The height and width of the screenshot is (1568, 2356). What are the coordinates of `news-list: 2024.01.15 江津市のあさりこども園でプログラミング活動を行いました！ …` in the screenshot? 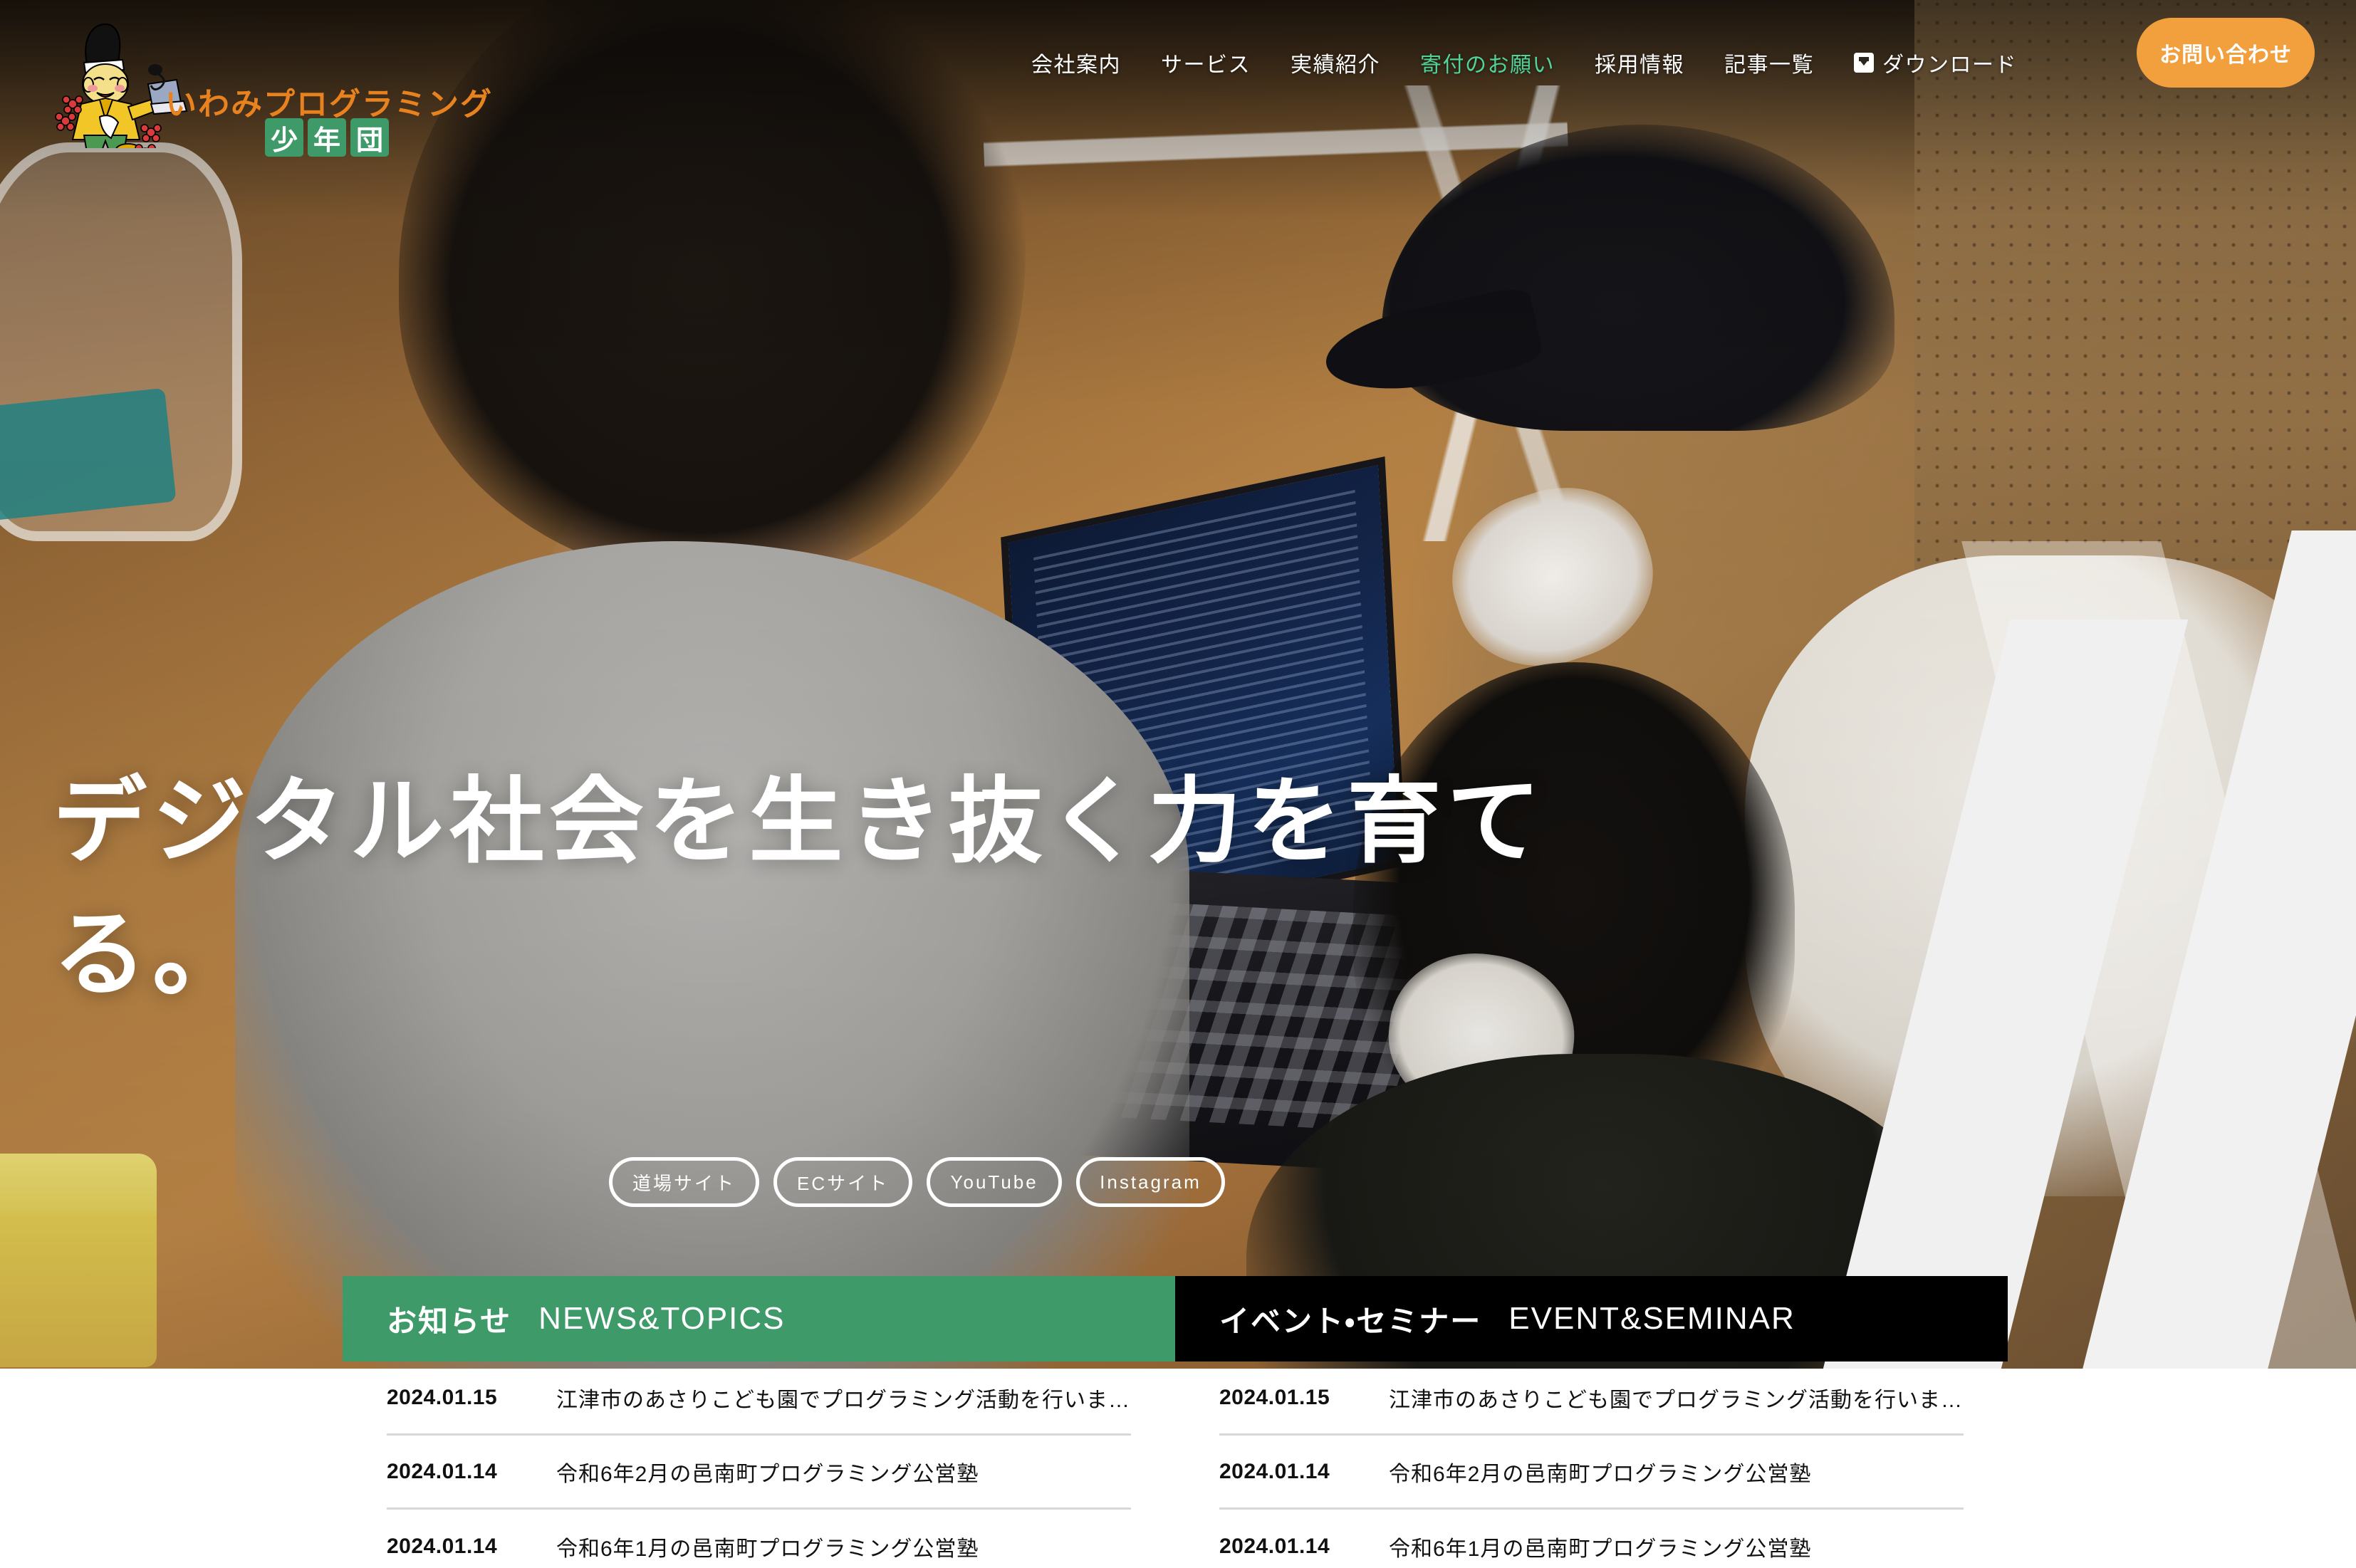 It's located at (759, 1464).